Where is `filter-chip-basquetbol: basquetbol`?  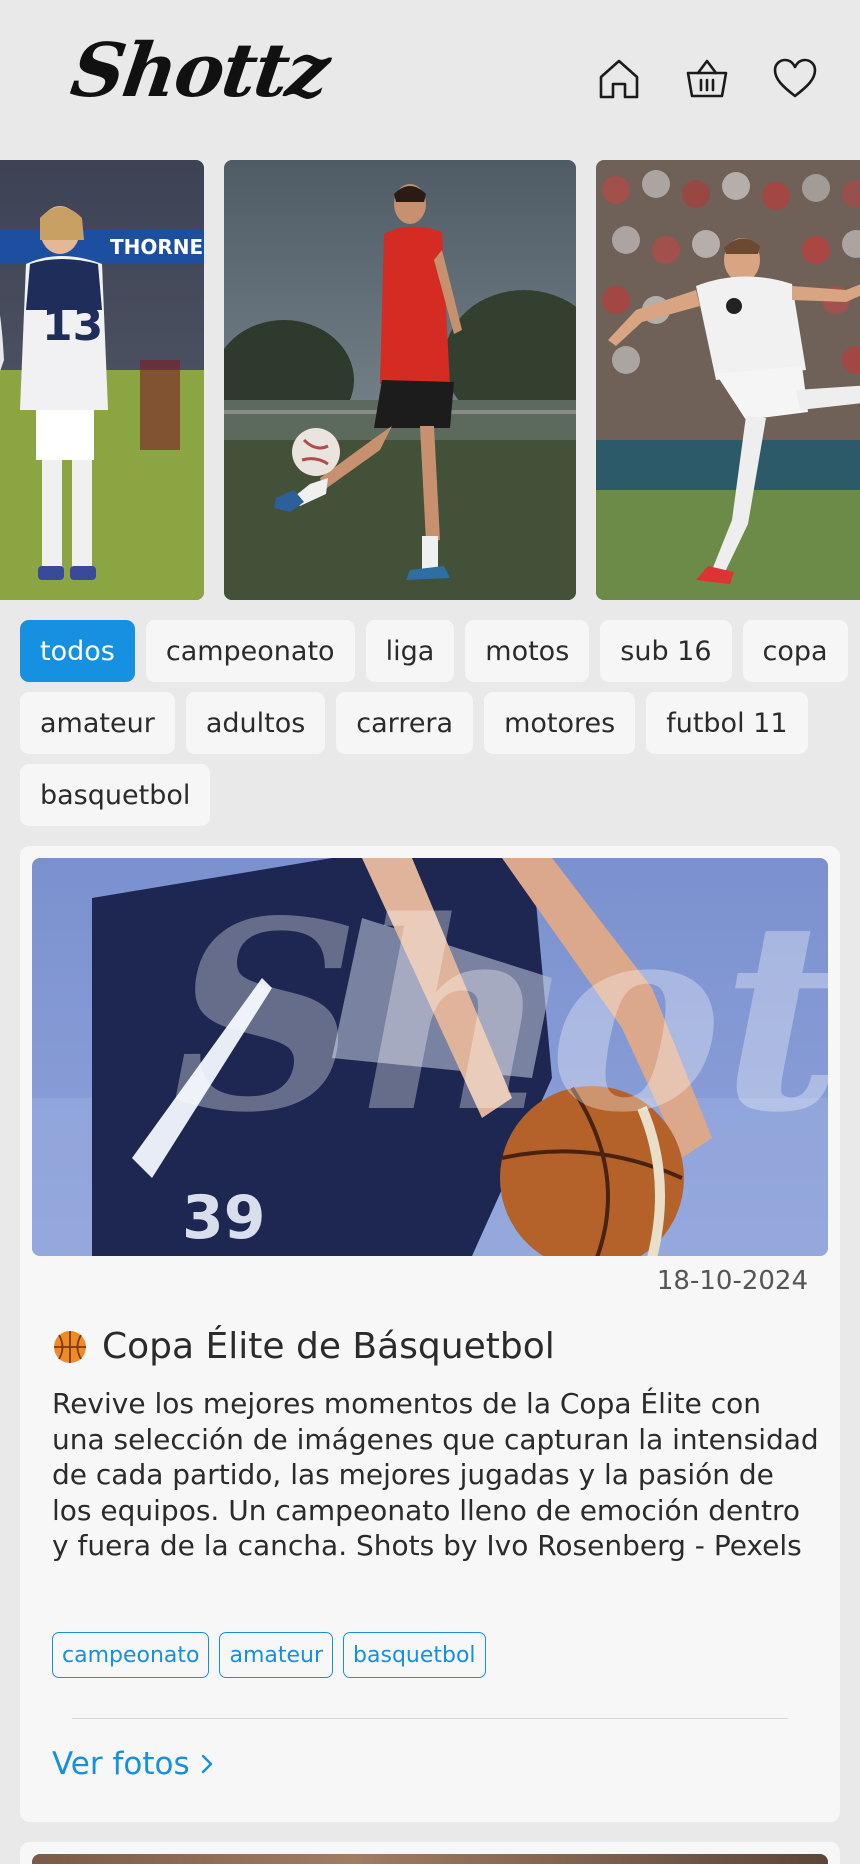
filter-chip-basquetbol: basquetbol is located at coordinates (115, 795).